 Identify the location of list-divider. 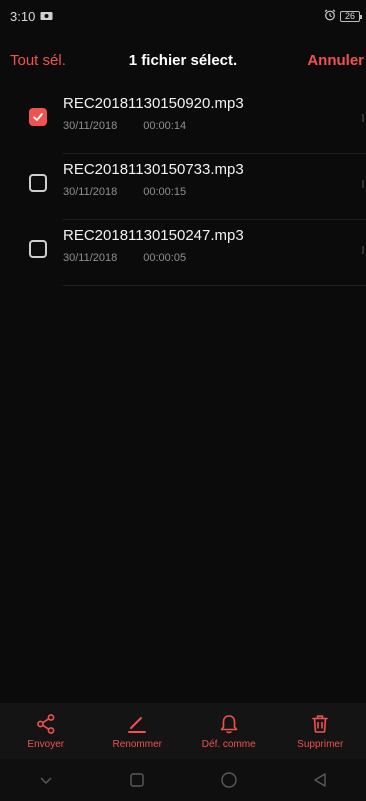
(214, 285).